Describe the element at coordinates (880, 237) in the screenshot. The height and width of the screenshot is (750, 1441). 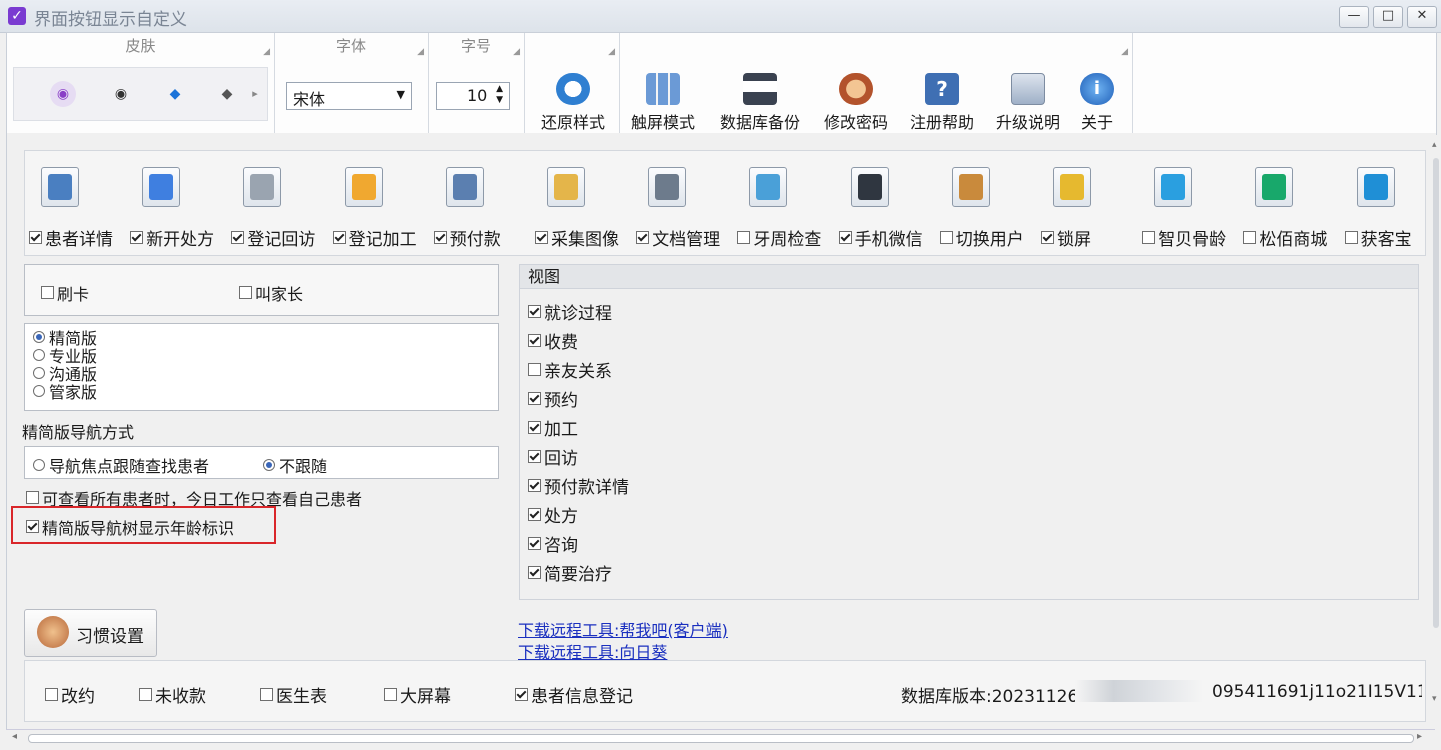
I see `toolbar-item-checkbox: 手机微信` at that location.